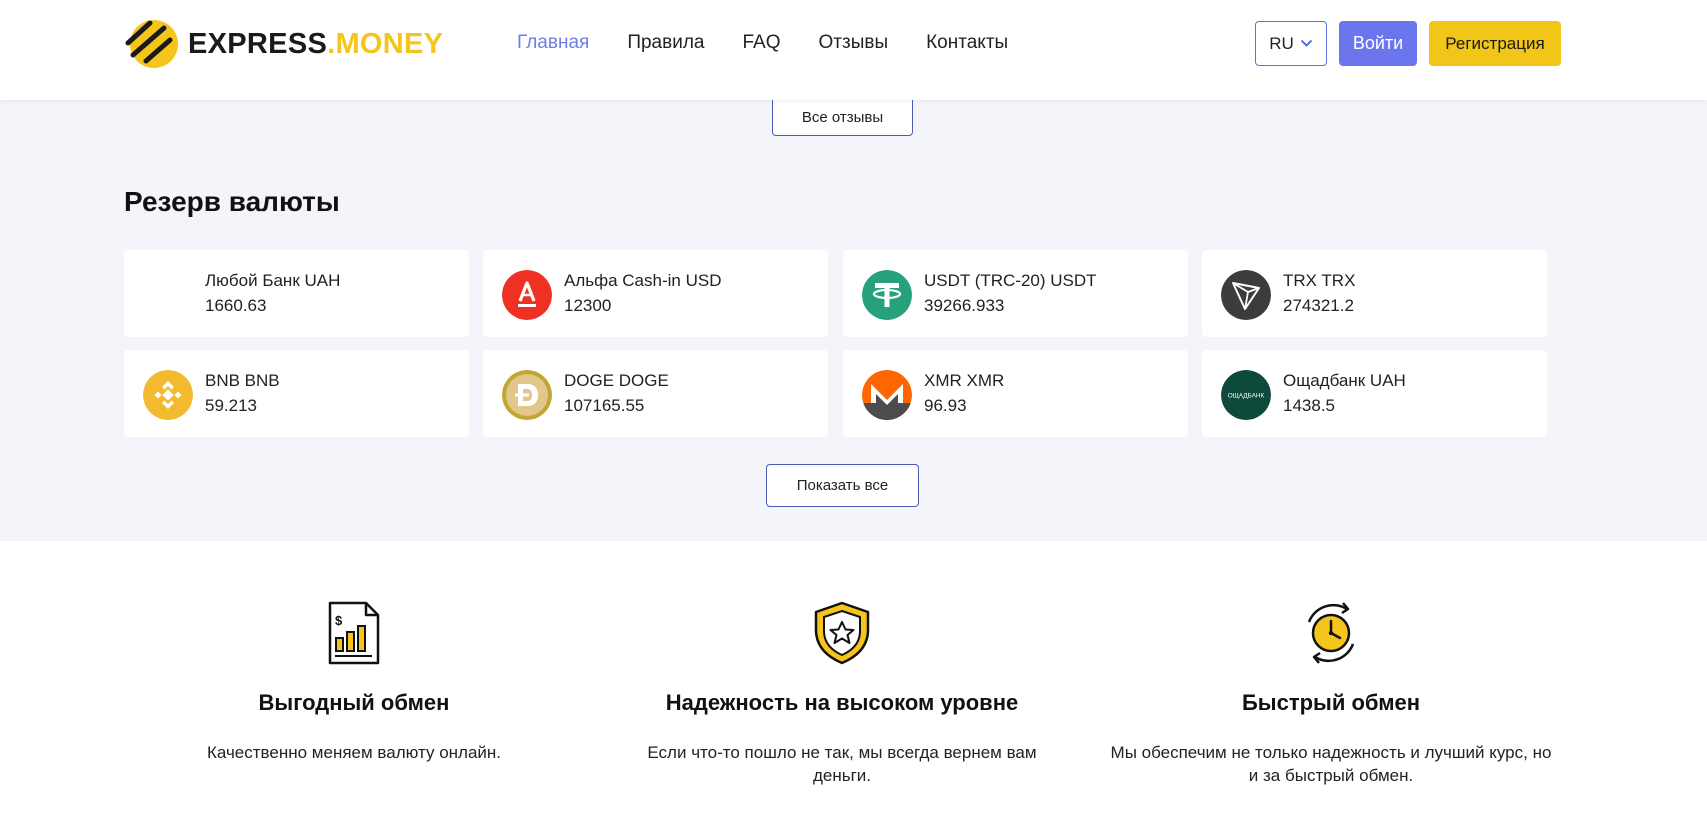 Image resolution: width=1707 pixels, height=817 pixels. I want to click on feature-title: Быстрый обмен, so click(1330, 702).